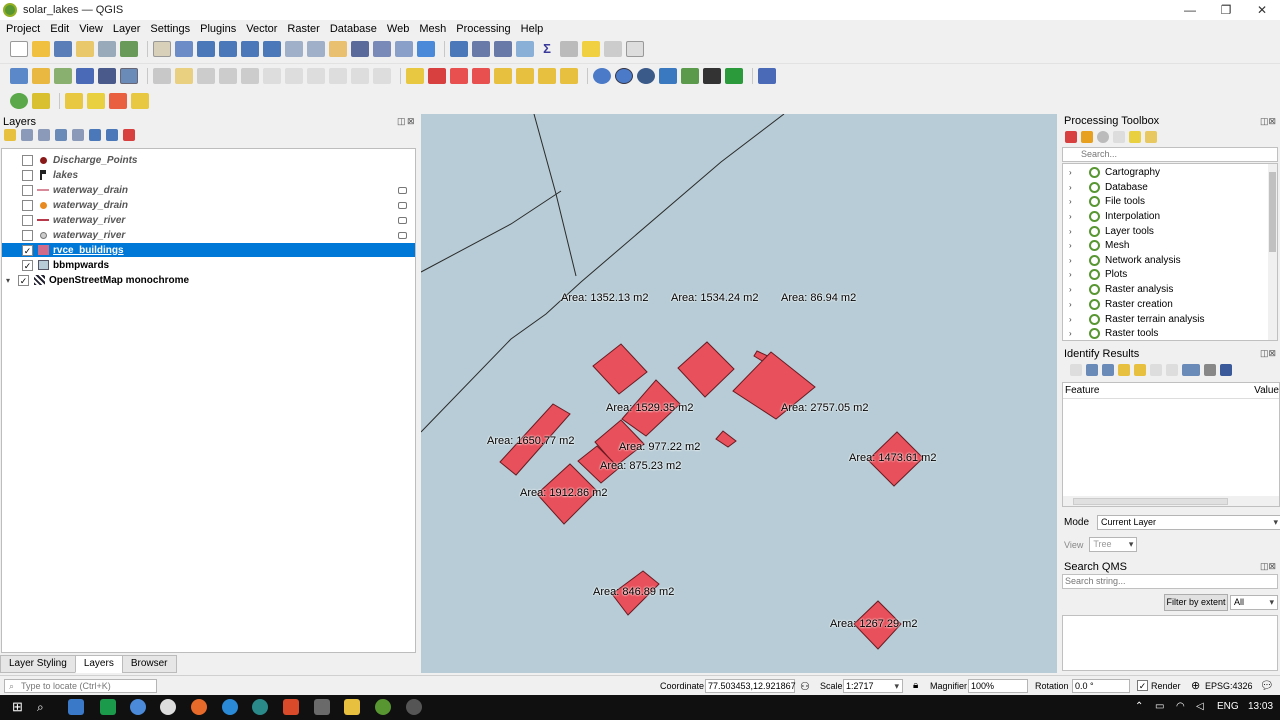 The width and height of the screenshot is (1280, 720). I want to click on open-styling-icon, so click(10, 135).